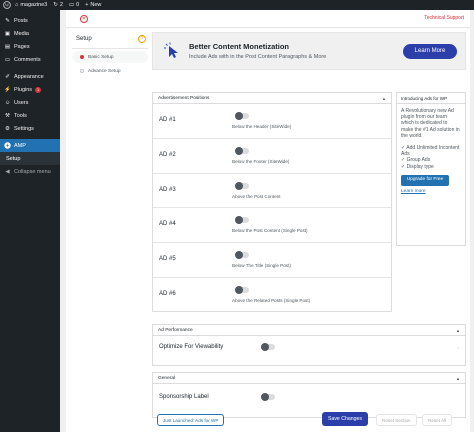 The image size is (474, 432). I want to click on admin-bar: W ⌂ magazine3 ↻ 2 ▭ 0 + New, so click(237, 5).